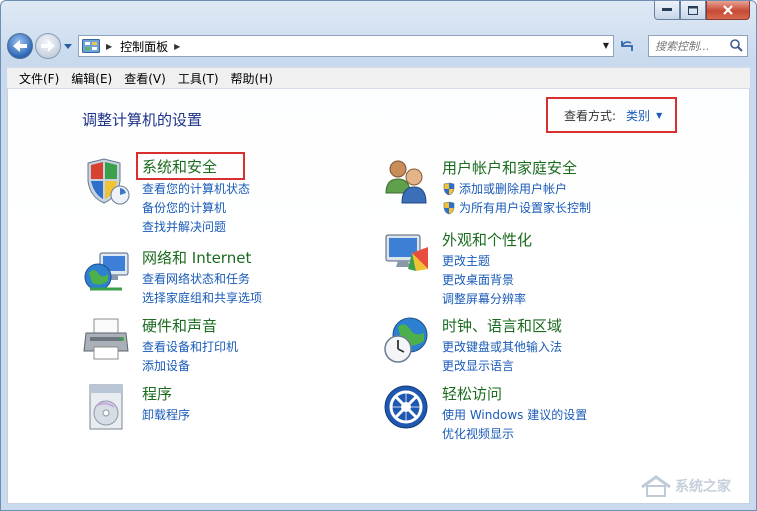 This screenshot has height=511, width=757. I want to click on category-links: 添加或删除用户帐户 为所有用户设置家长控制, so click(516, 198).